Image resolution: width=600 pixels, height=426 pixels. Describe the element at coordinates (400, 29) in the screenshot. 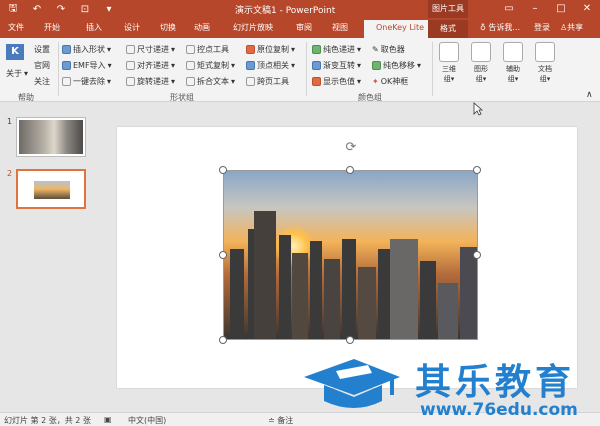

I see `tab-onekey-lite: OneKey Lite` at that location.